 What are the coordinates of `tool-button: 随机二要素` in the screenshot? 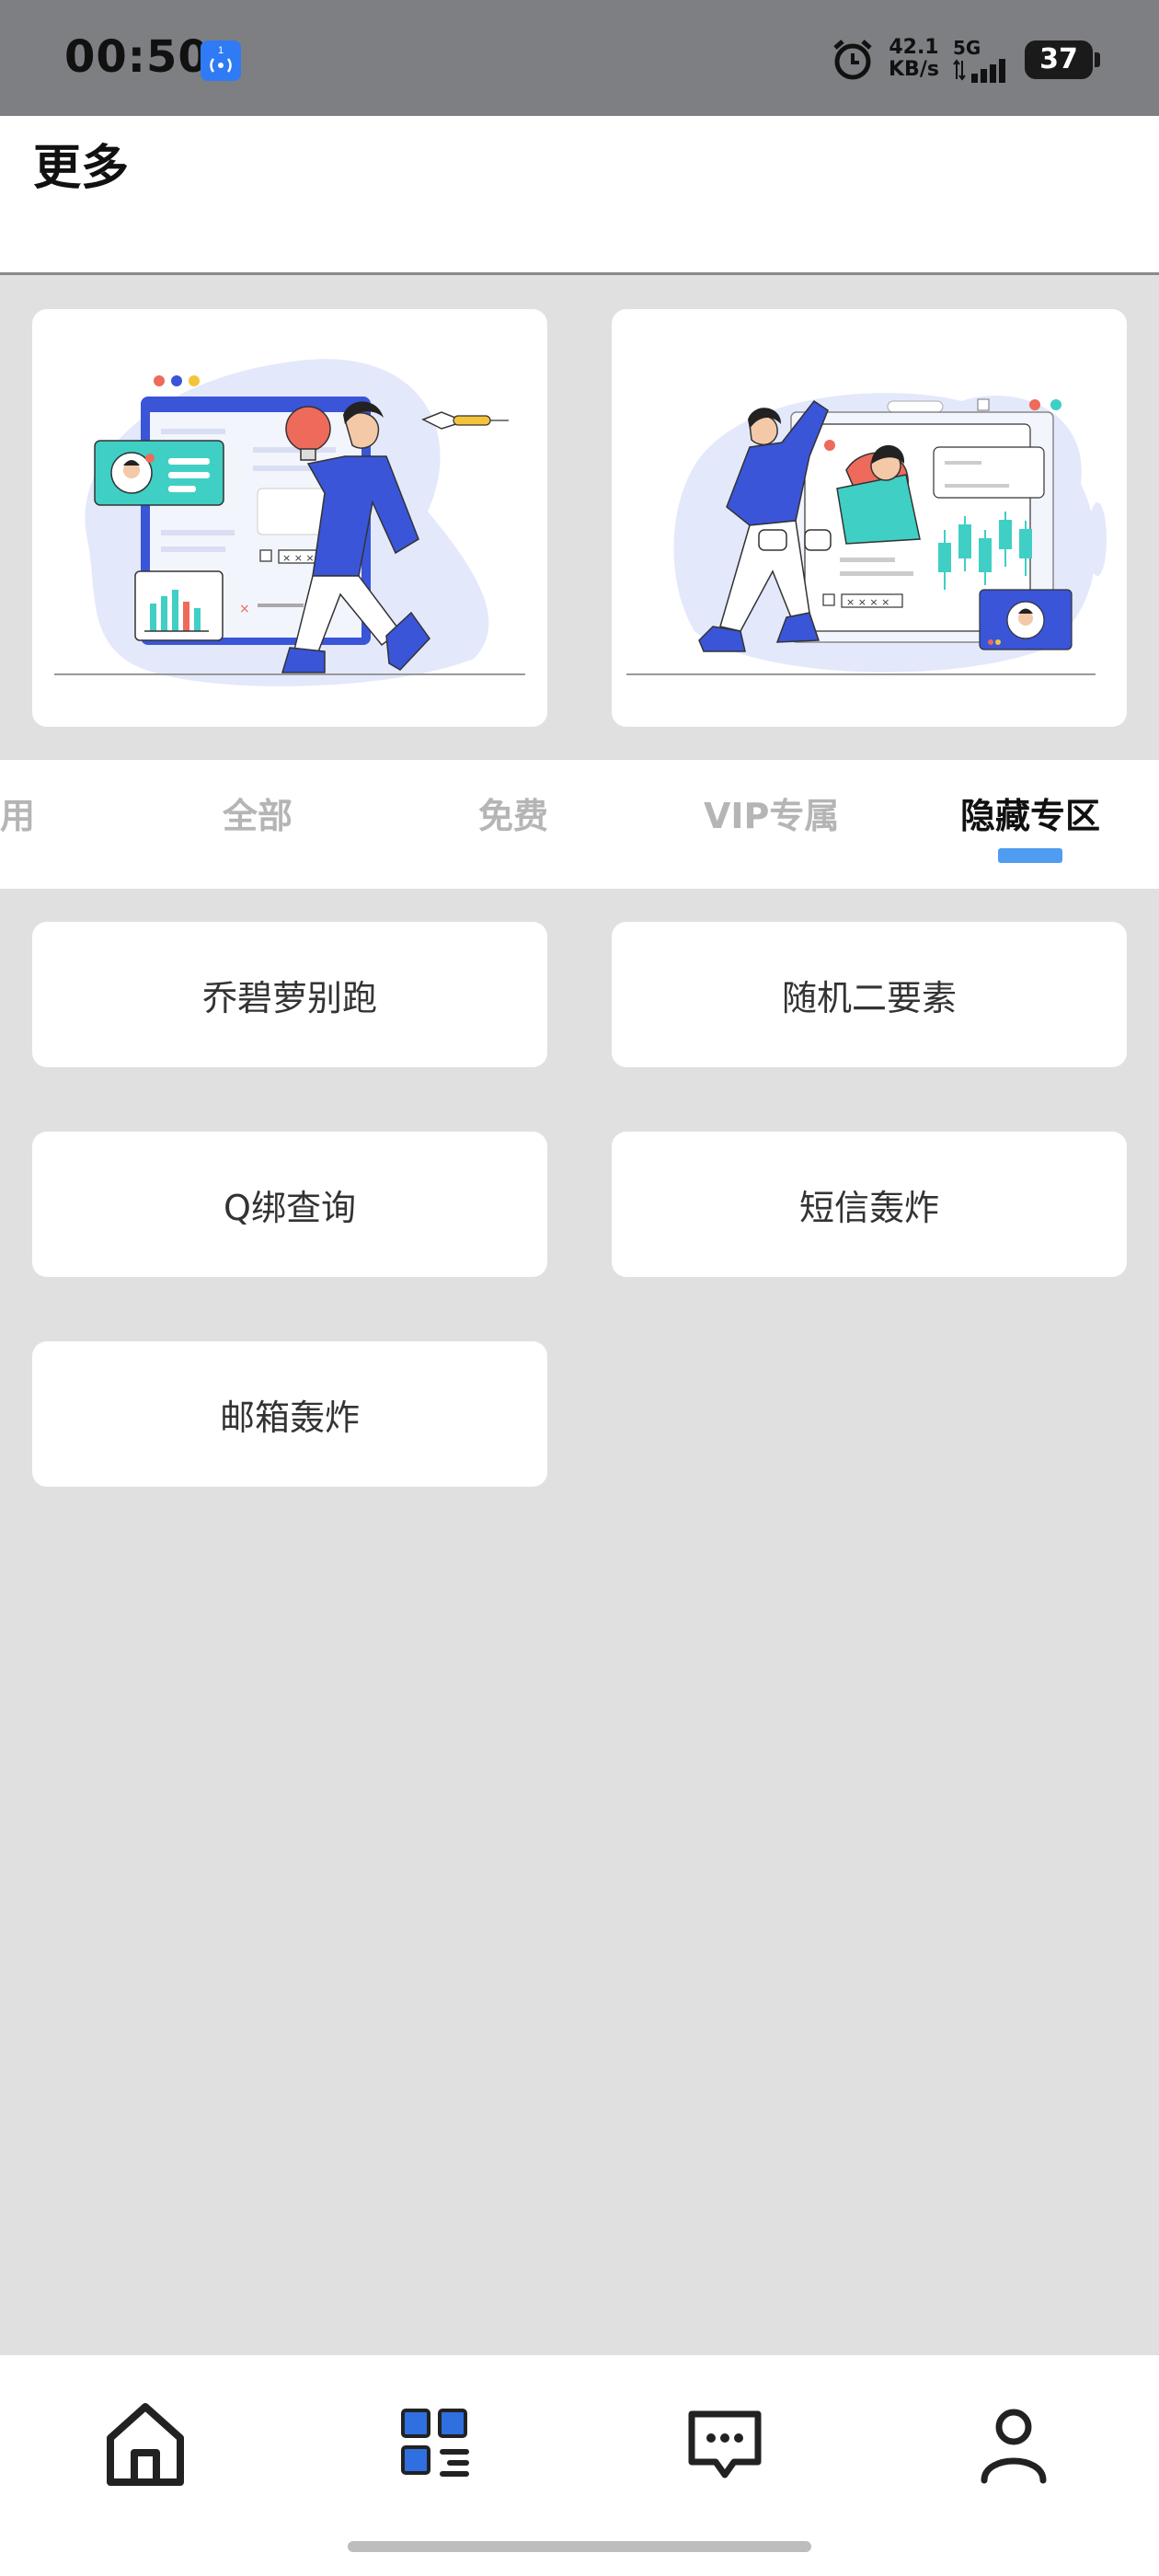 It's located at (869, 995).